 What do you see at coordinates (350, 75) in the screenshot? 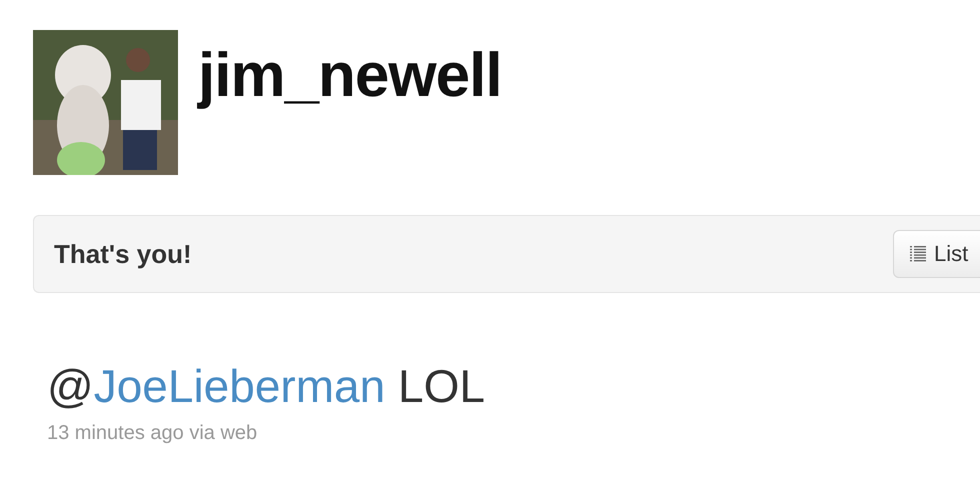
I see `username: jim_newell` at bounding box center [350, 75].